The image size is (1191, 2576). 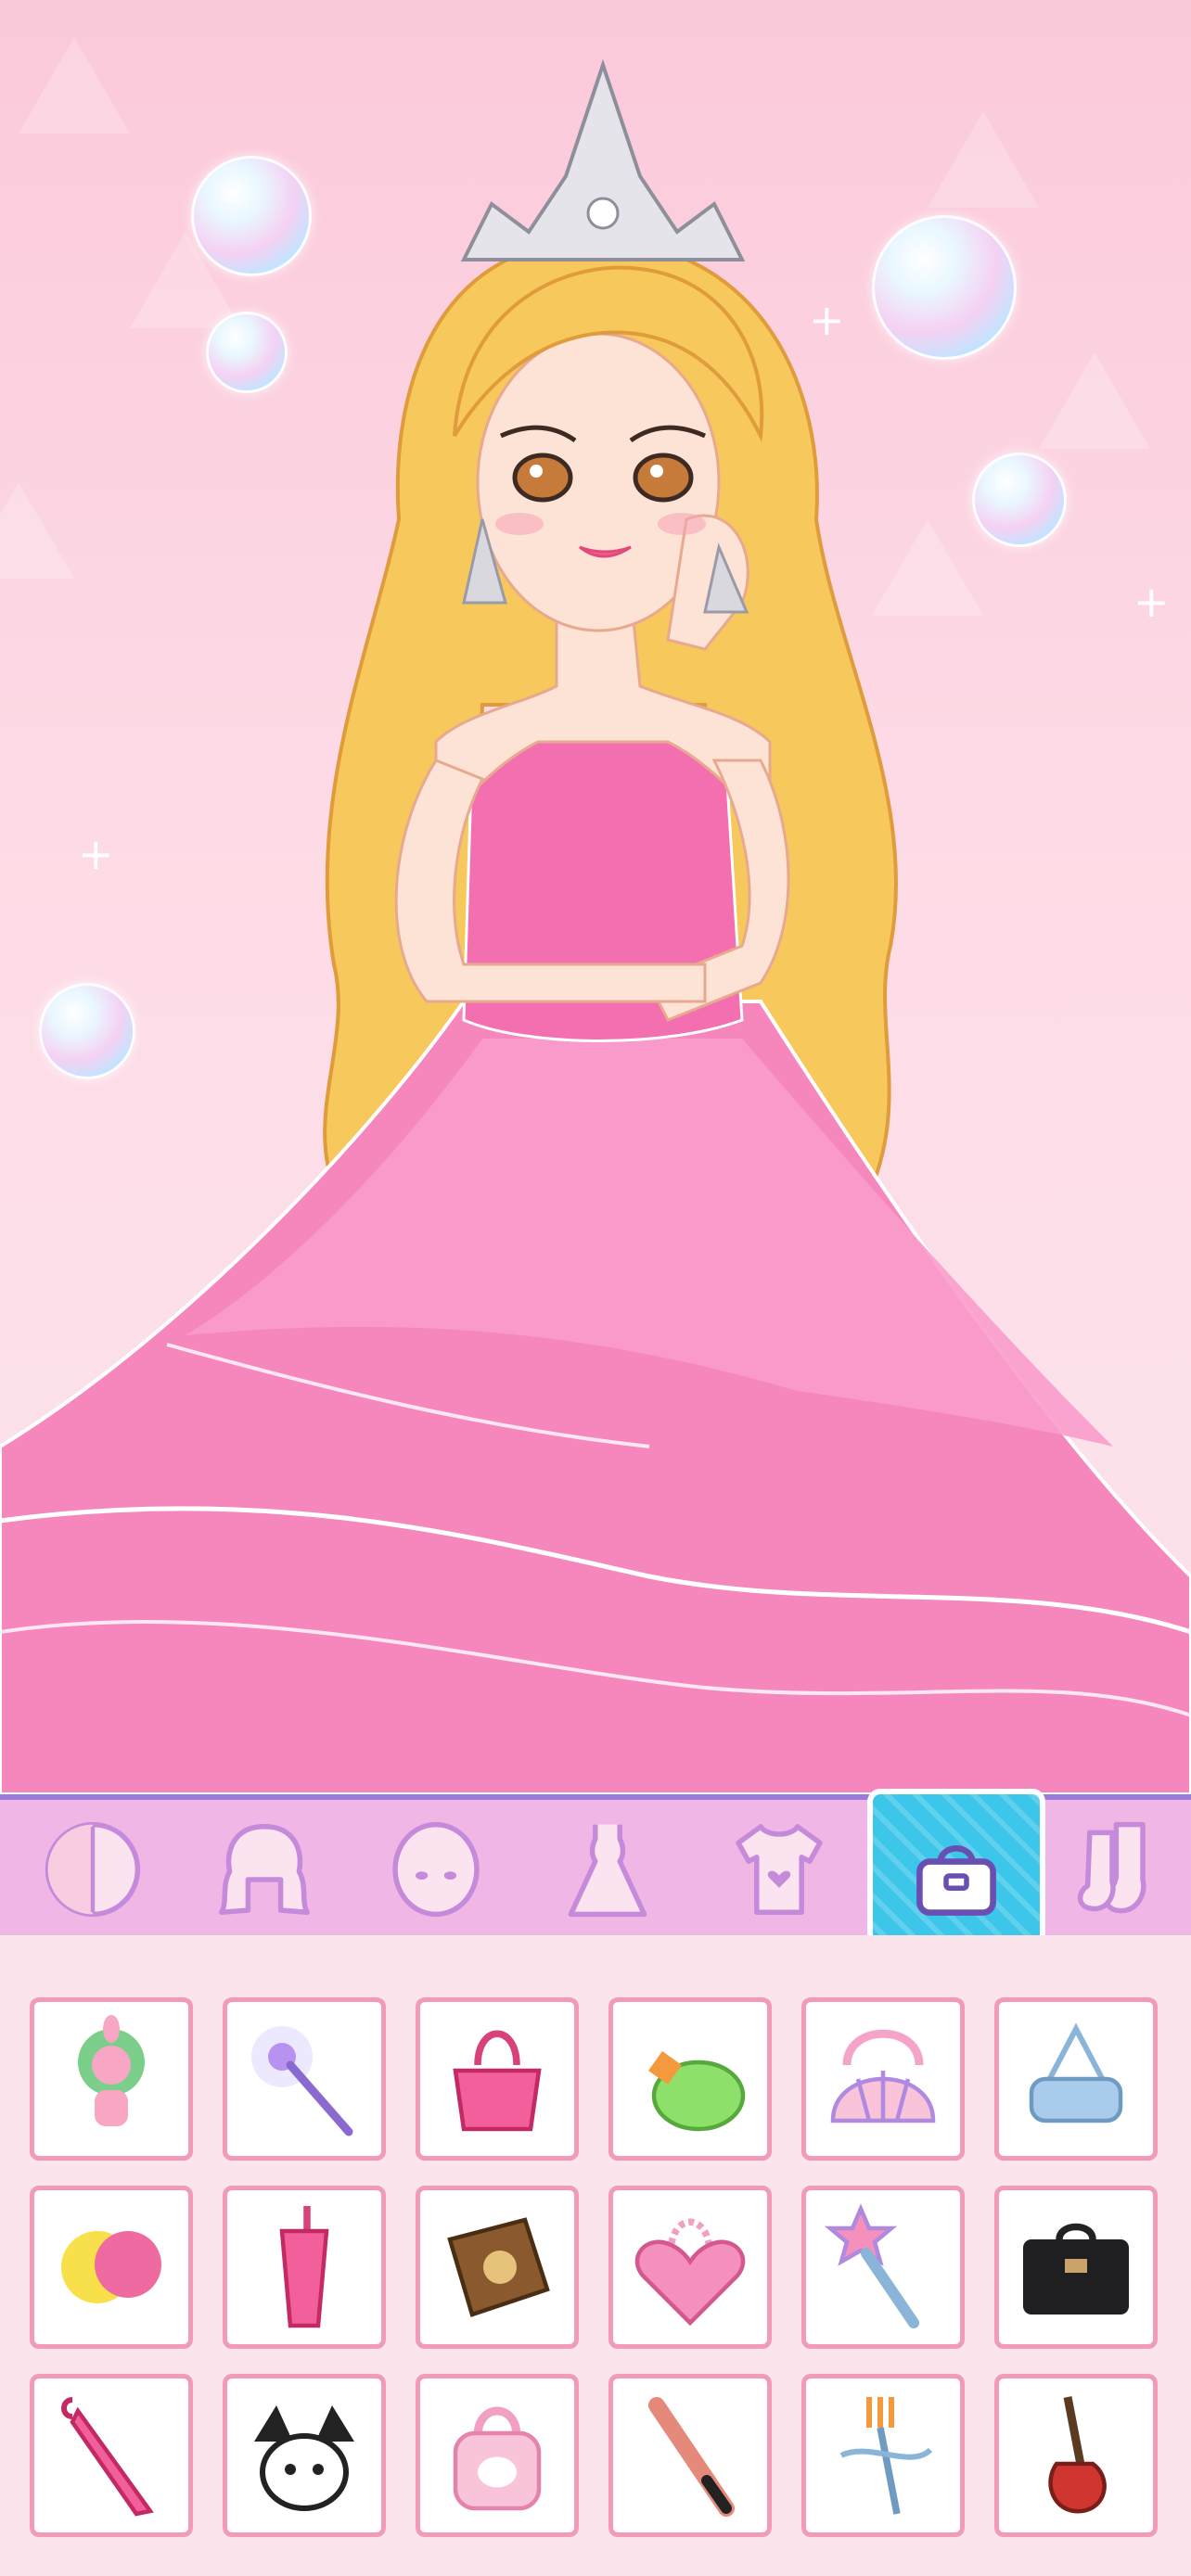 I want to click on face-icon, so click(x=436, y=1869).